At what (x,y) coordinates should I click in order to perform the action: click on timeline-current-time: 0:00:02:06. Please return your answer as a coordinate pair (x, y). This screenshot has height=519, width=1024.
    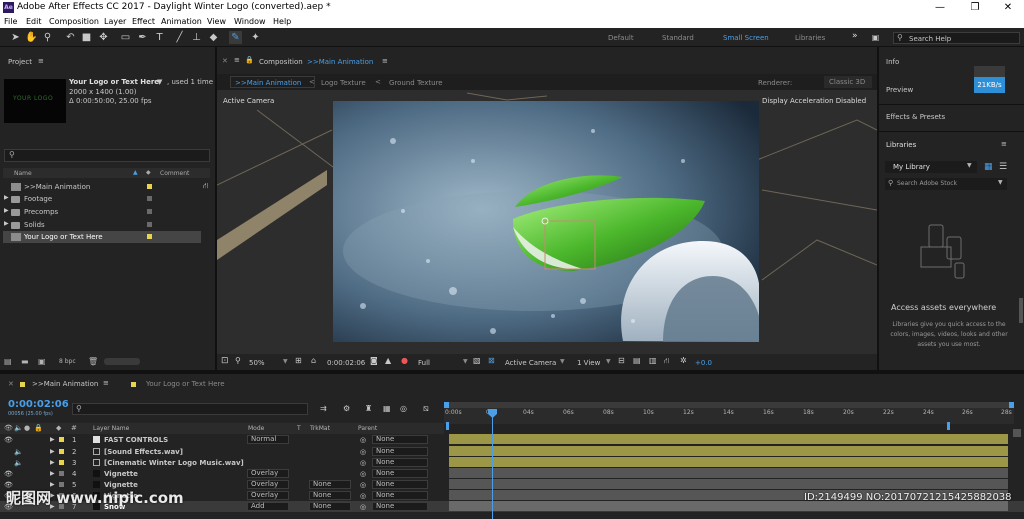
    Looking at the image, I should click on (38, 404).